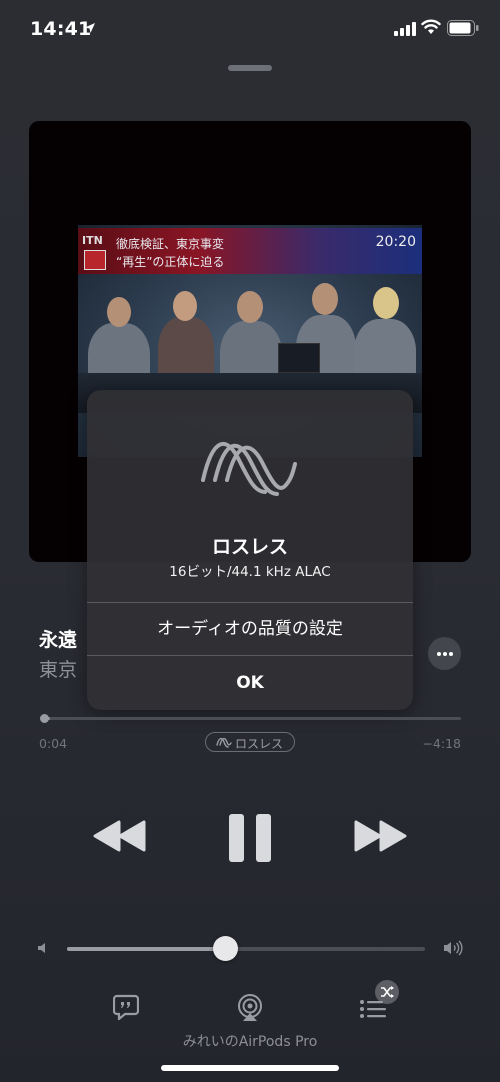 The height and width of the screenshot is (1082, 500). I want to click on next-track-button, so click(380, 836).